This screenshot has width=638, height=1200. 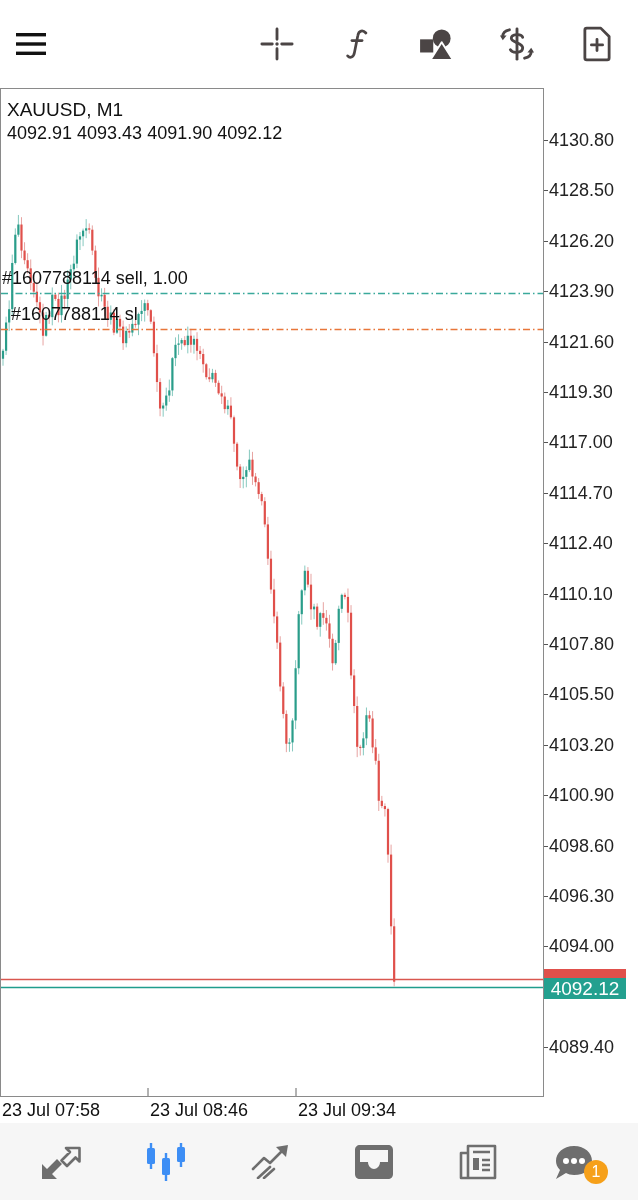 What do you see at coordinates (166, 1161) in the screenshot?
I see `candlestick-icon` at bounding box center [166, 1161].